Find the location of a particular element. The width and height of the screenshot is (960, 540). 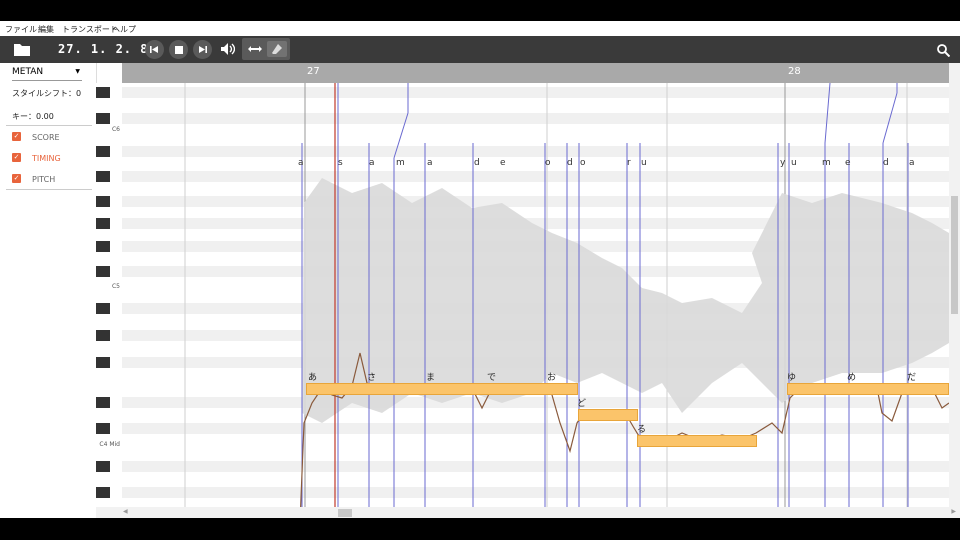

phoneme-label: r is located at coordinates (629, 163).